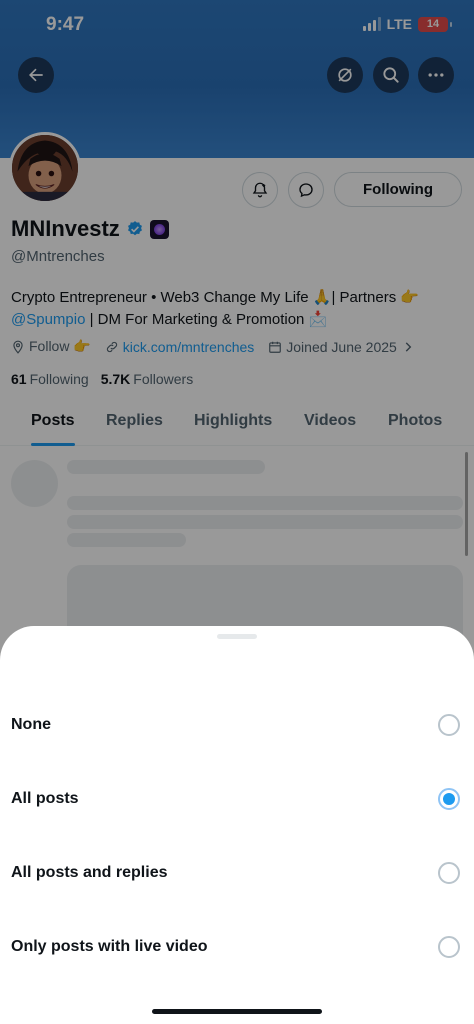 The width and height of the screenshot is (474, 1024). I want to click on radio-selected-icon, so click(449, 799).